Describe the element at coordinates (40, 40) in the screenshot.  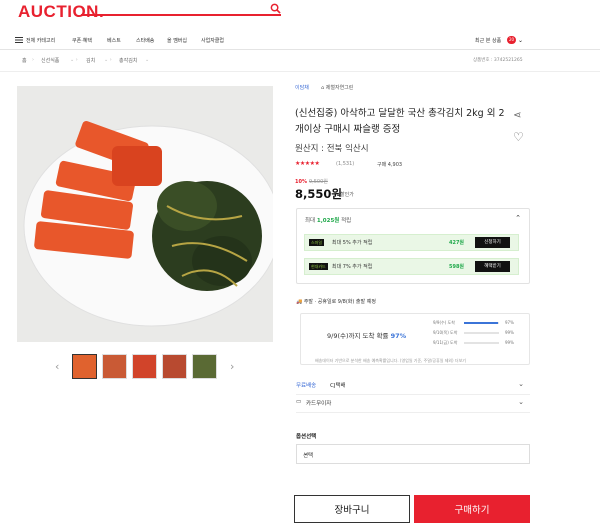
I see `nav-all-categories: 전체 카테고리` at that location.